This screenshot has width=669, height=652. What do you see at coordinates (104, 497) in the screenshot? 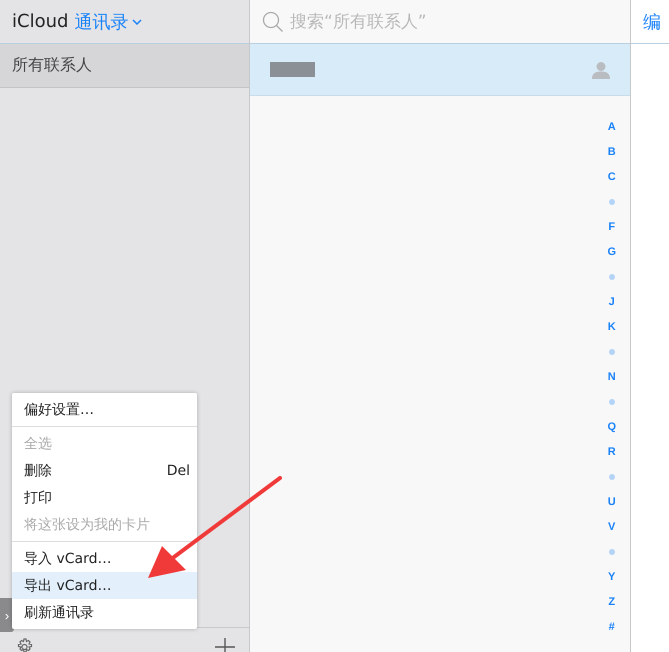
I see `menu-item: 打印` at bounding box center [104, 497].